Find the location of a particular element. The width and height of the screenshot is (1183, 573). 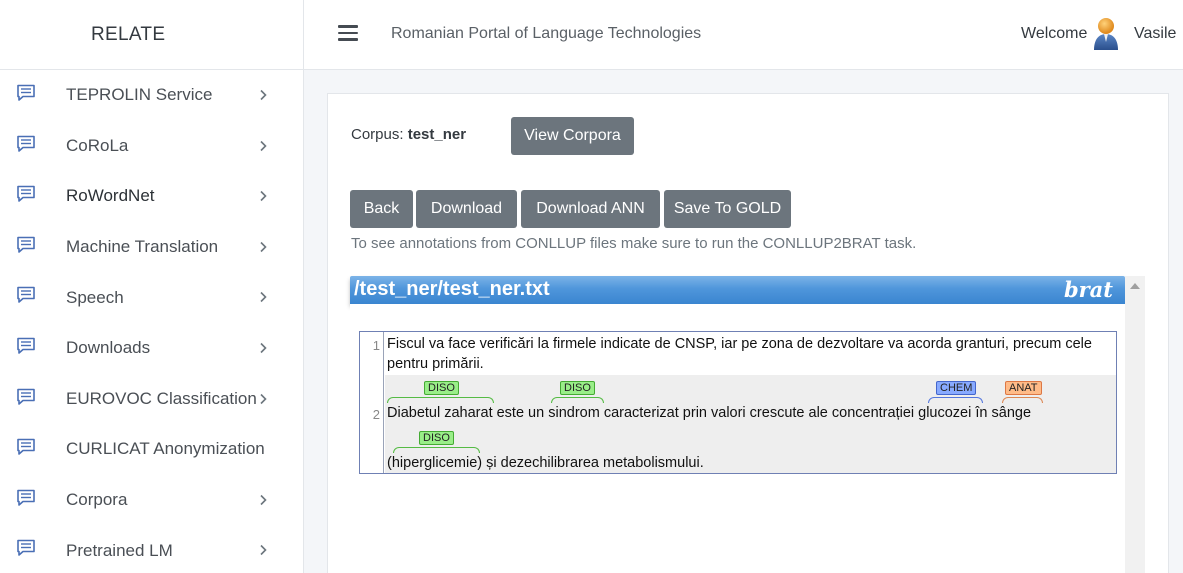

sidebar-item-label: Machine Translation is located at coordinates (142, 247).